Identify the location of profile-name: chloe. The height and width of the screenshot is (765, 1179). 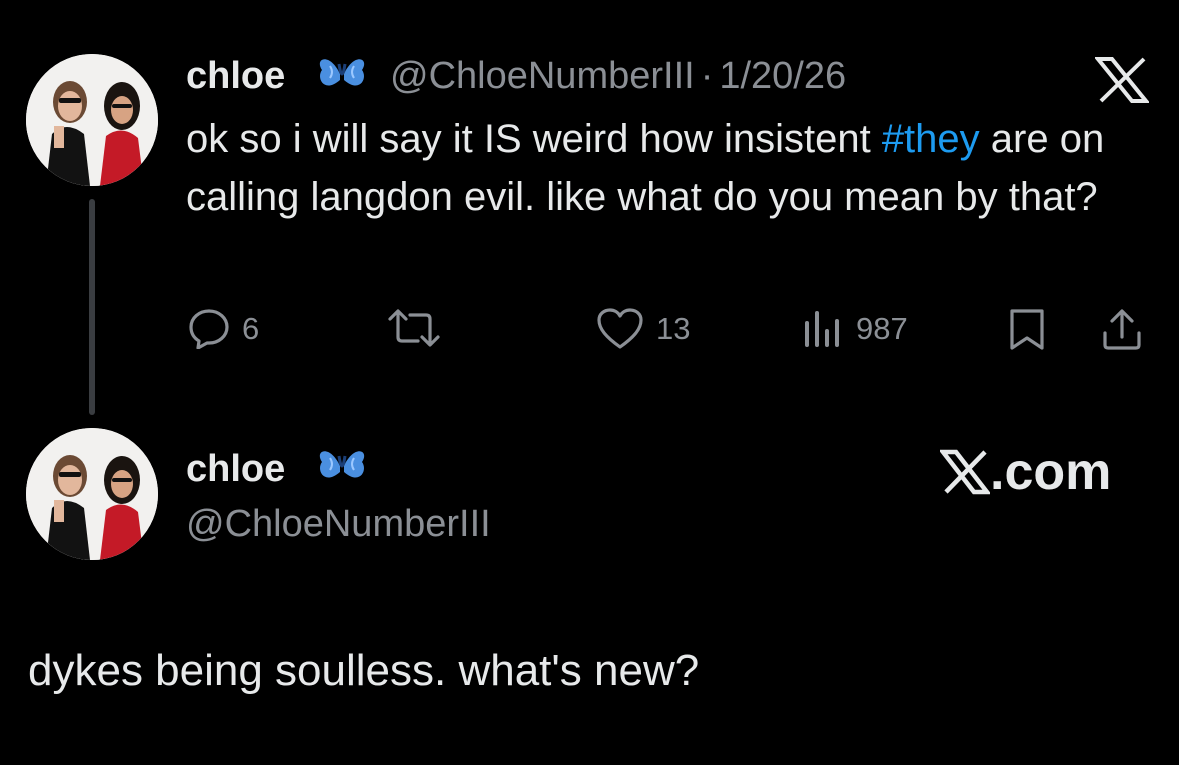
(235, 469).